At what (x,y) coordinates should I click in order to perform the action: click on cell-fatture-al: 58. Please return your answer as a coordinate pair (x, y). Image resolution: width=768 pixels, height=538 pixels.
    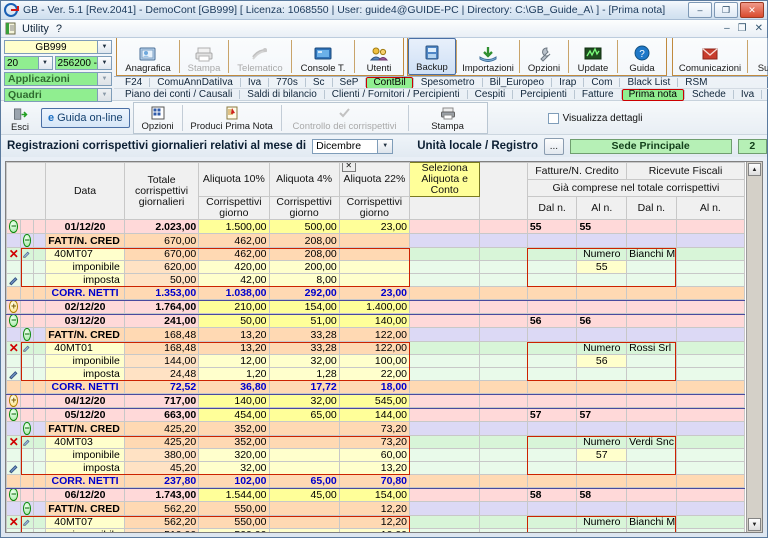
    Looking at the image, I should click on (602, 494).